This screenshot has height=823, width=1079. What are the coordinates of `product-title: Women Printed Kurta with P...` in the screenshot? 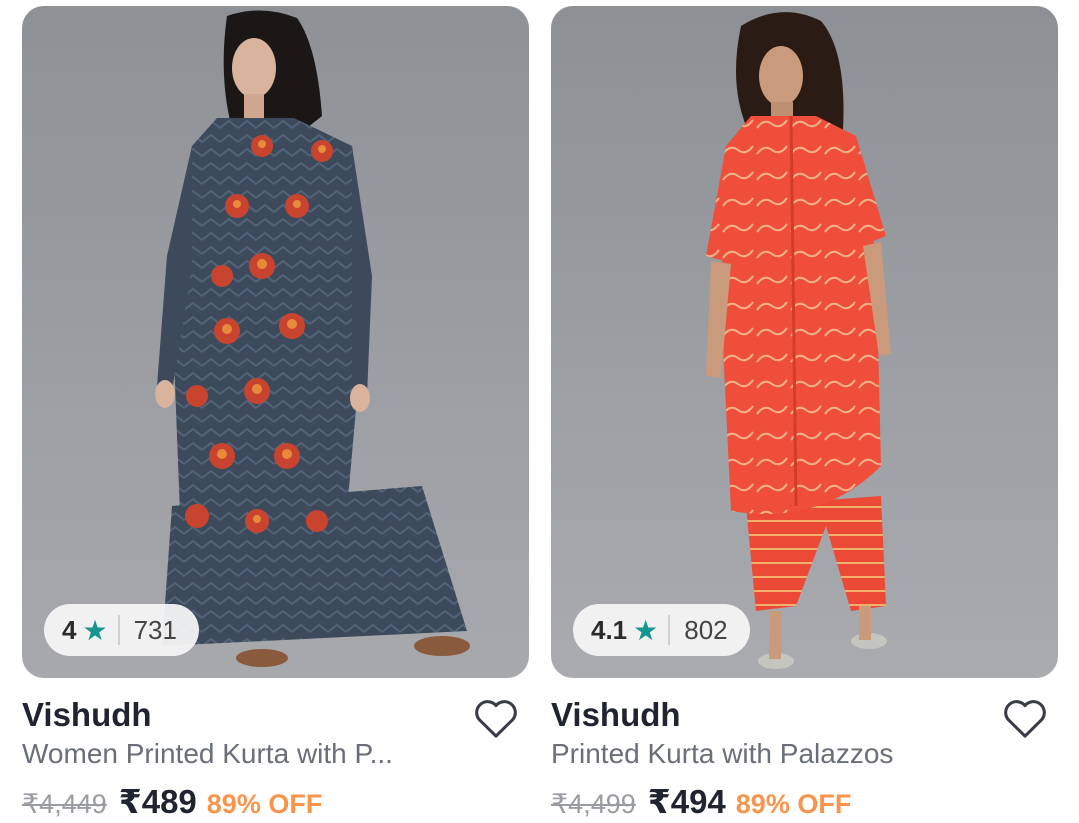 It's located at (207, 753).